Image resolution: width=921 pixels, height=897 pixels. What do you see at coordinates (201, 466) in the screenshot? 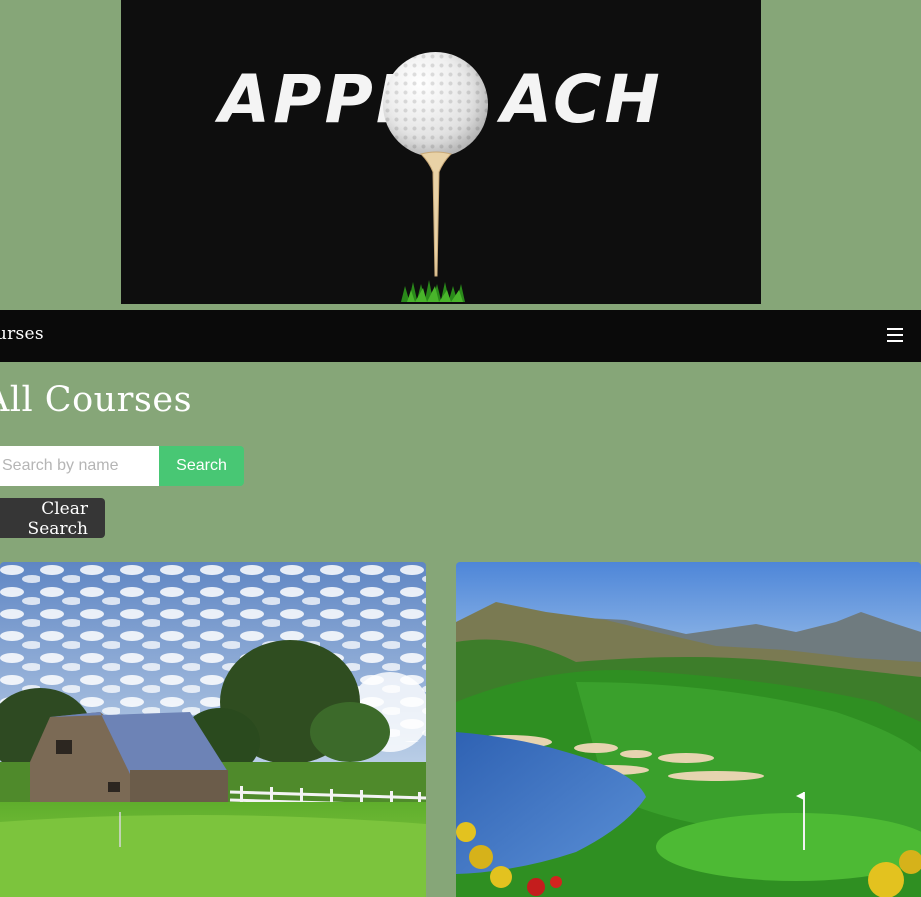
I see `search-button: Search` at bounding box center [201, 466].